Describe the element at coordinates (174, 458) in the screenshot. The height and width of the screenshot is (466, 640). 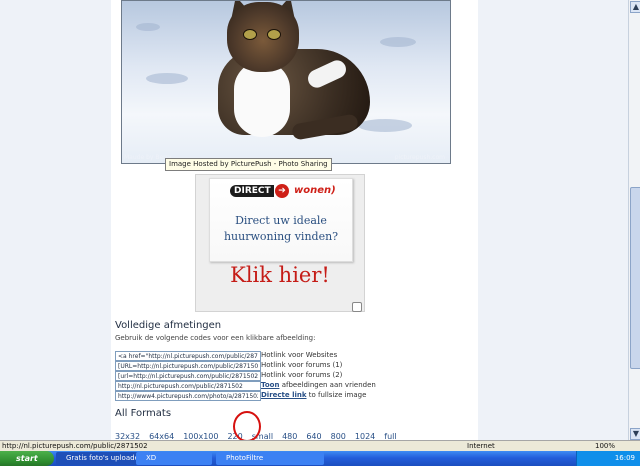
I see `taskbar-item: XD` at that location.